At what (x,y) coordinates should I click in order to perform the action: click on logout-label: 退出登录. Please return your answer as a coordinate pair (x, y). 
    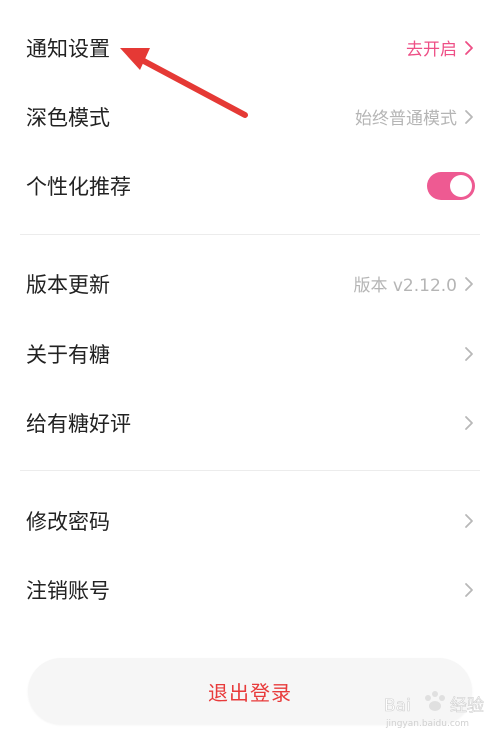
    Looking at the image, I should click on (250, 692).